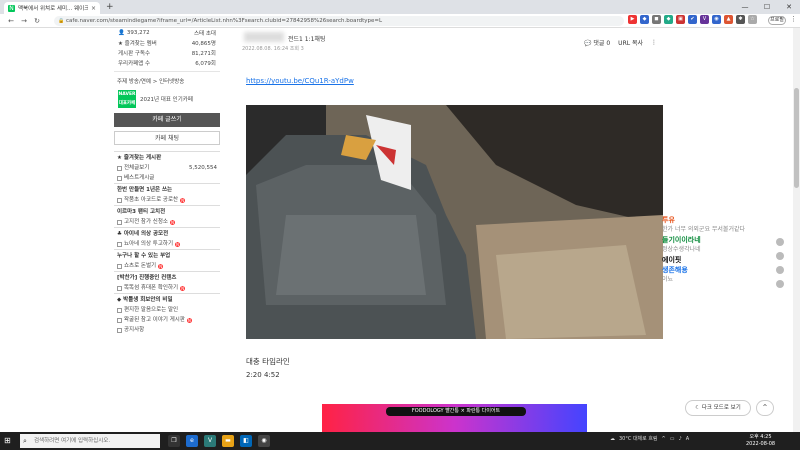 The height and width of the screenshot is (450, 800). What do you see at coordinates (167, 157) in the screenshot?
I see `favorites-title: ★ 즐겨찾는 게시판` at bounding box center [167, 157].